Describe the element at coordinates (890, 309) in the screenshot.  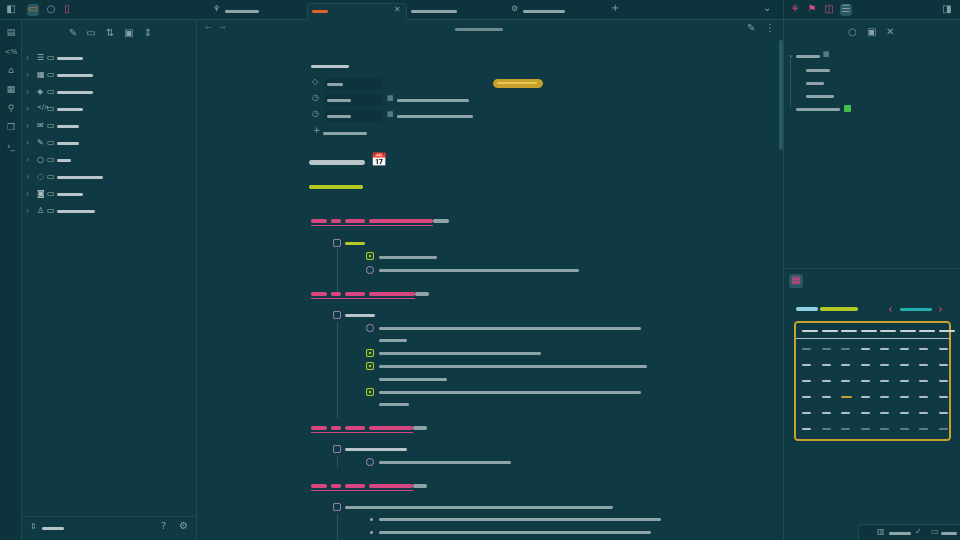
I see `chevron-left-icon: ‹` at that location.